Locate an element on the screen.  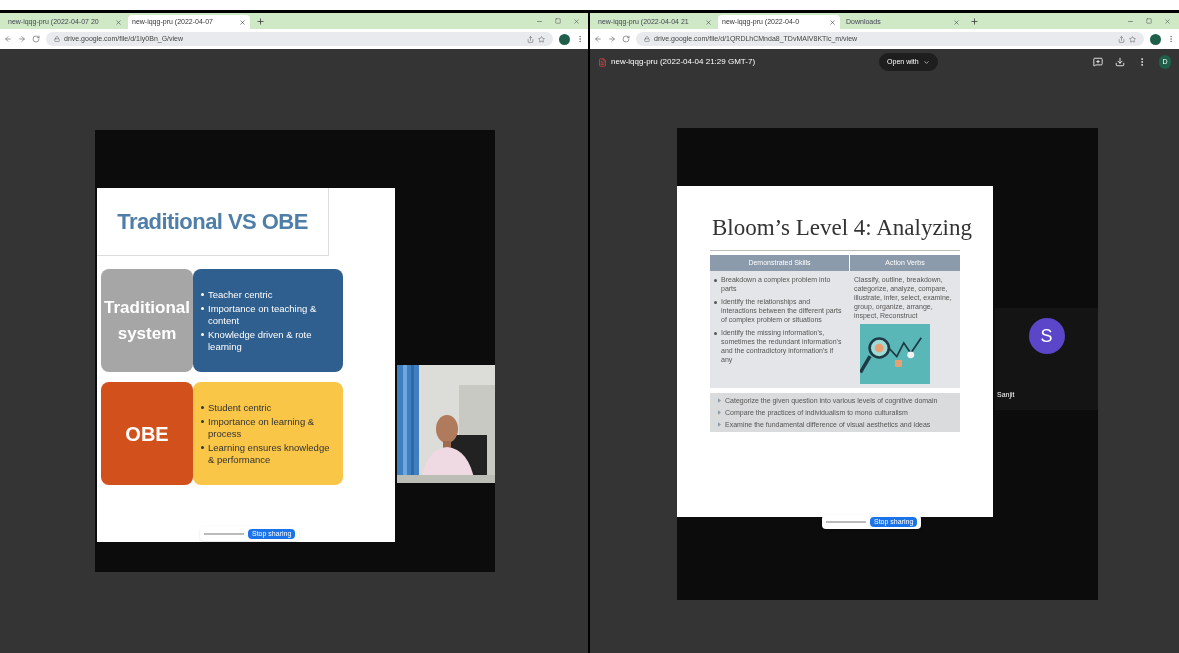
bullet-text: Teacher centric is located at coordinates (240, 294).